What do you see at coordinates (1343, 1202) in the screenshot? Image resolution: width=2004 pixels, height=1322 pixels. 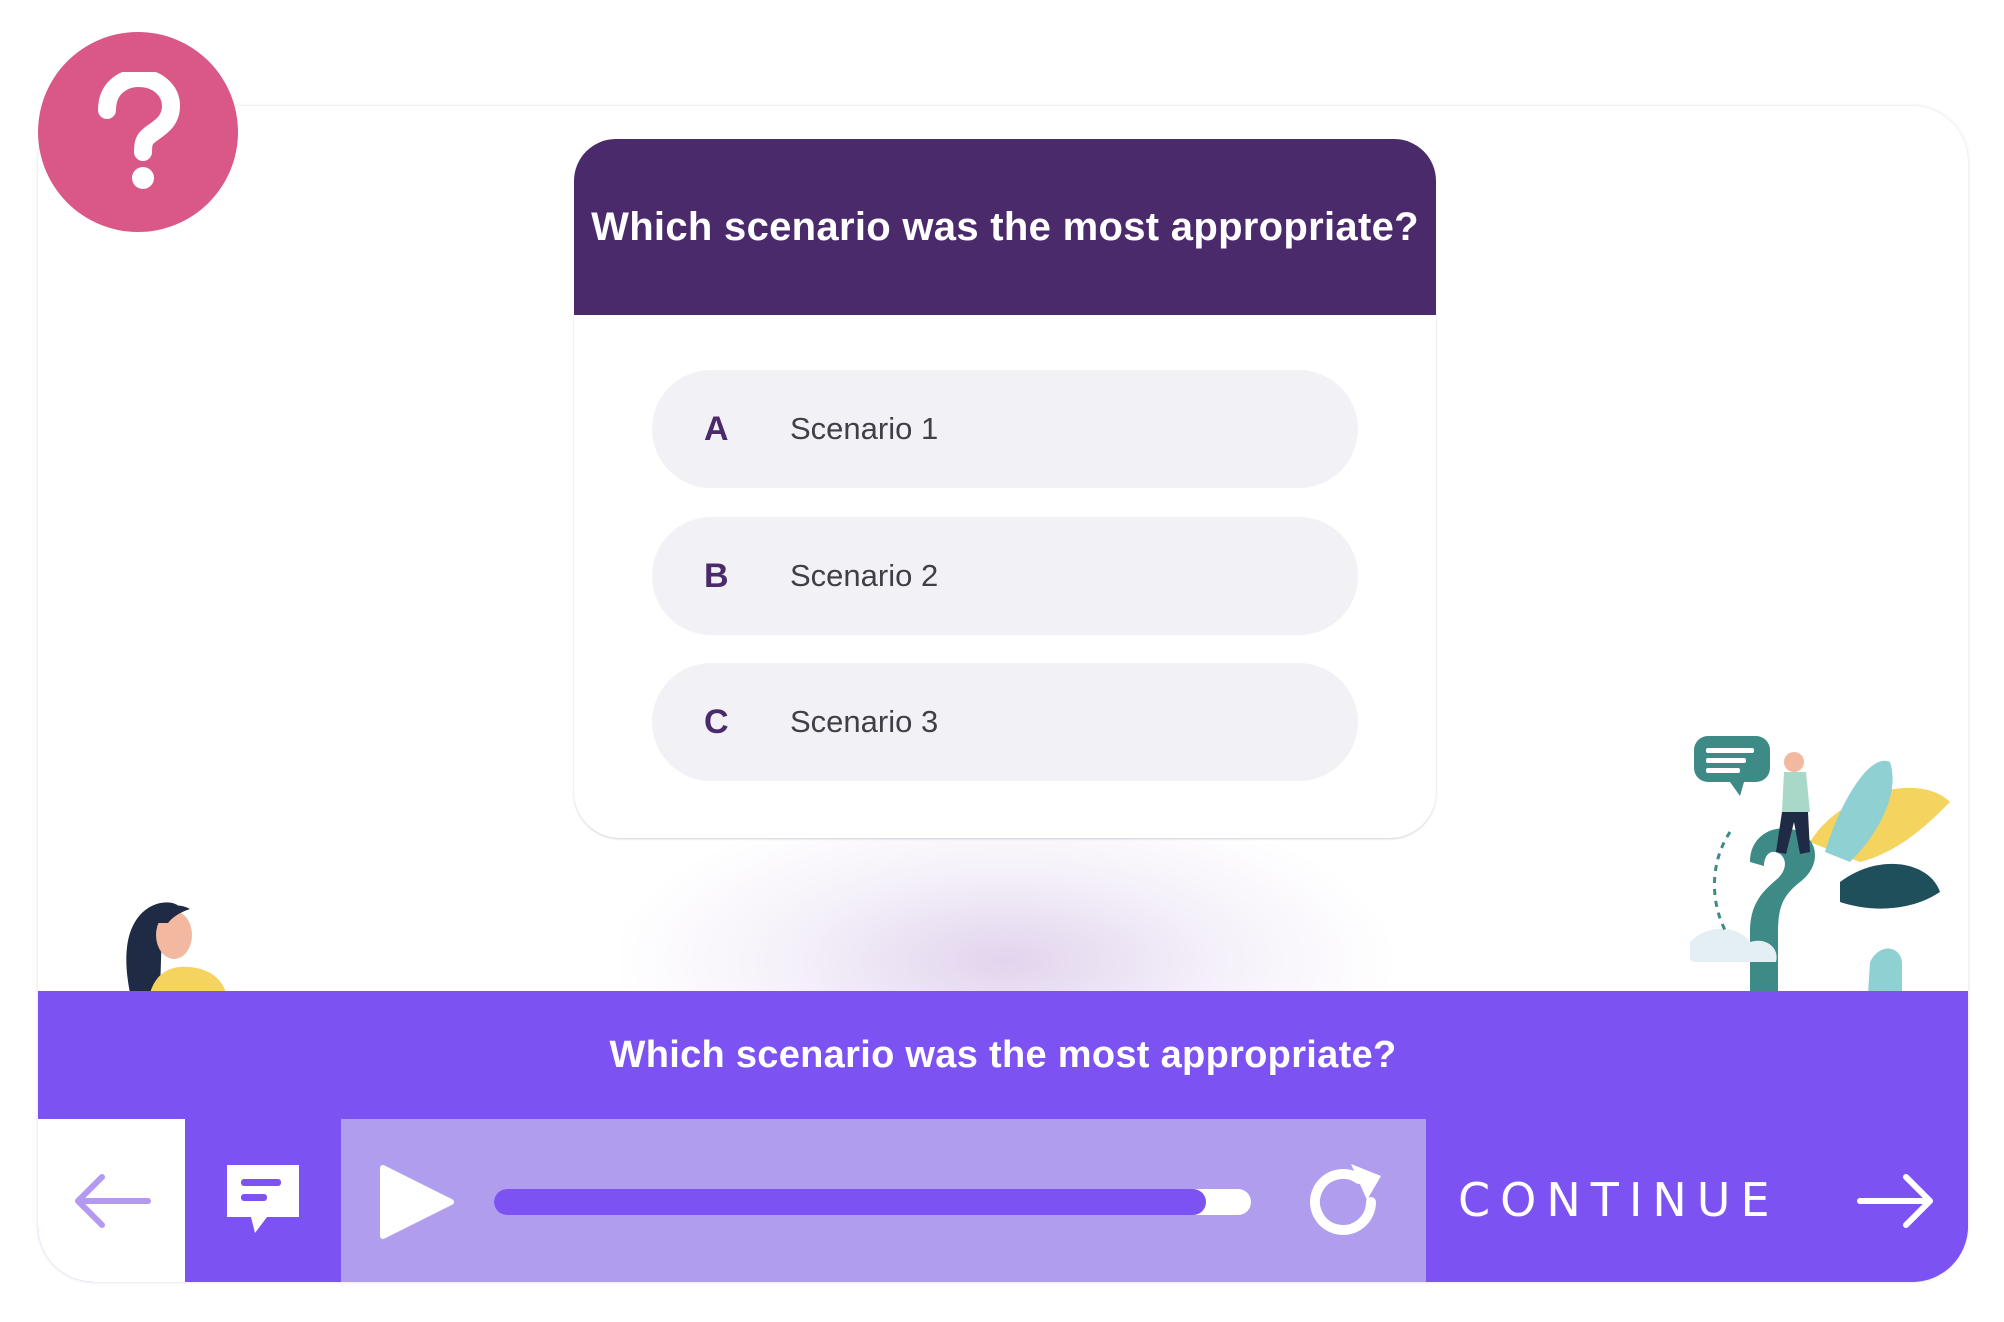 I see `replay-icon` at bounding box center [1343, 1202].